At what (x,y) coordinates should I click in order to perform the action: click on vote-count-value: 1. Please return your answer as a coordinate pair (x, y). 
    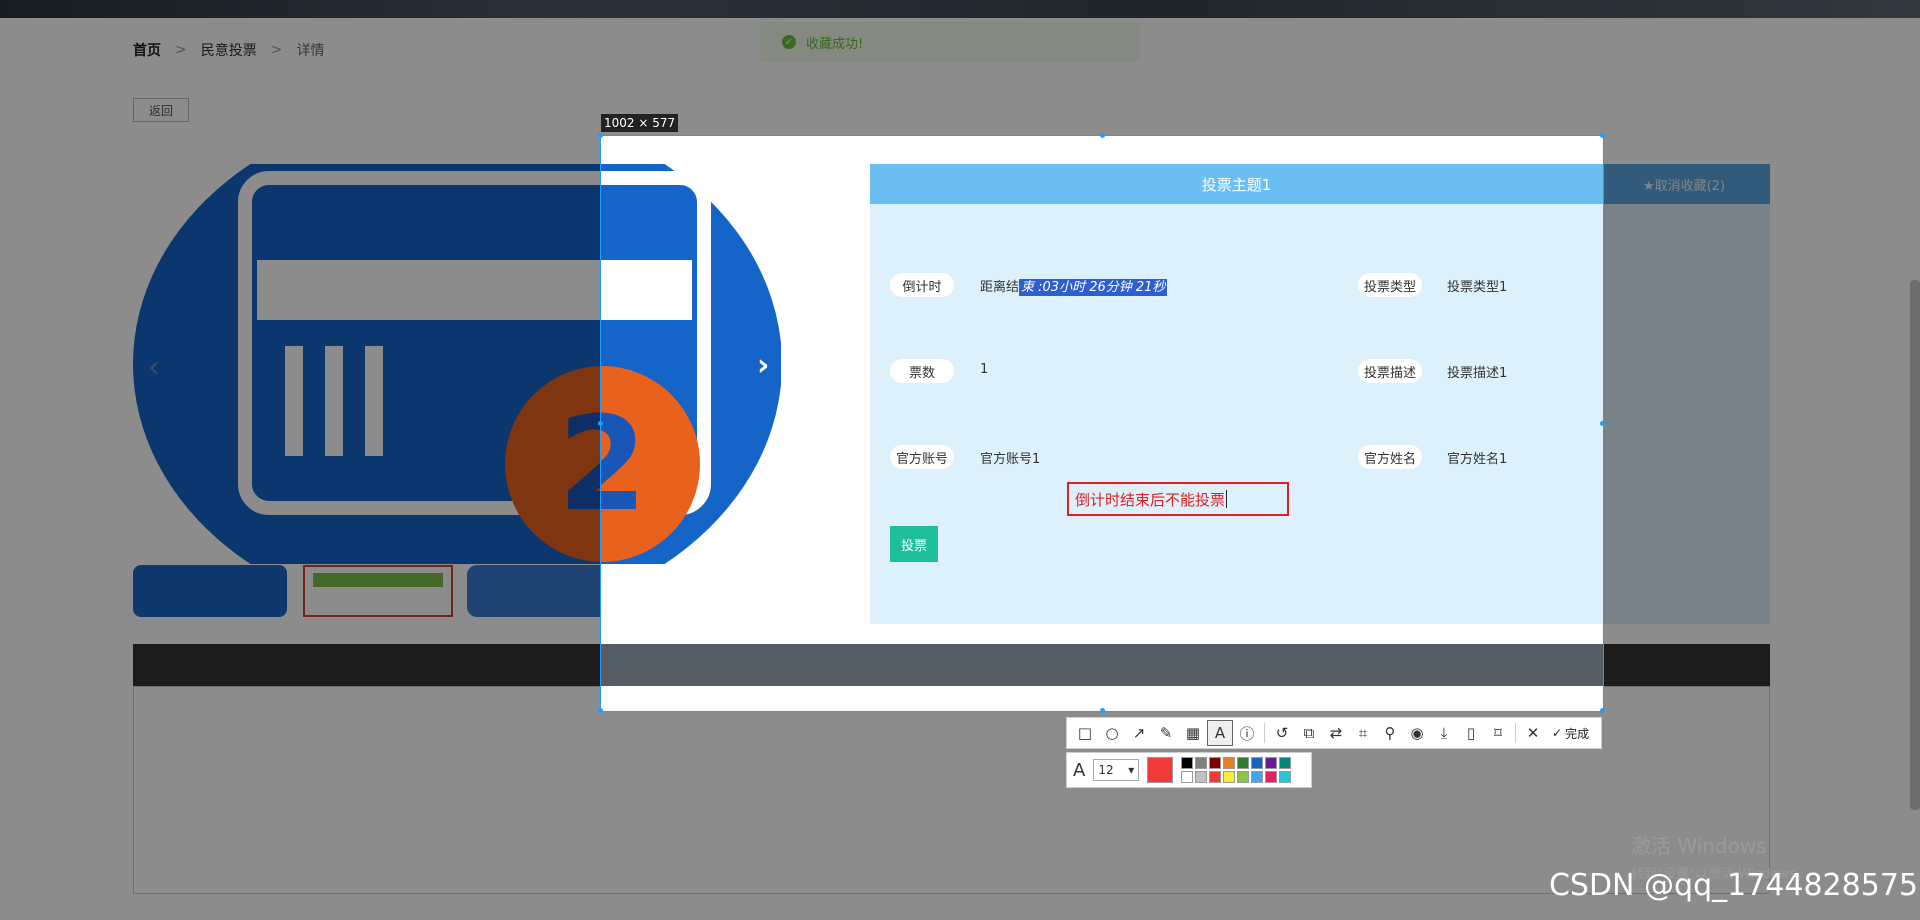
    Looking at the image, I should click on (984, 369).